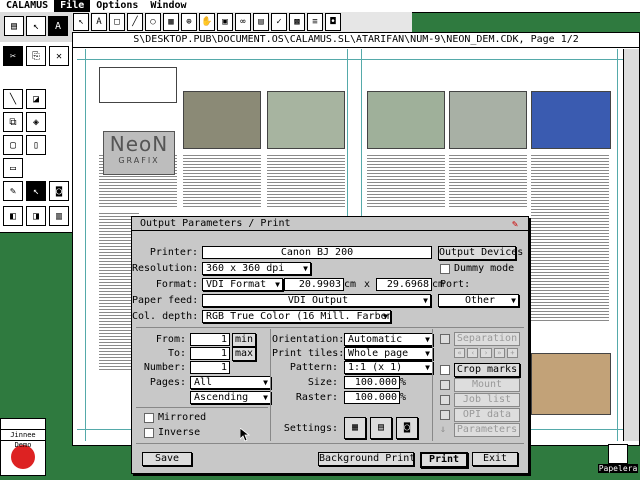  I want to click on style-tool-icon: ≡, so click(315, 22).